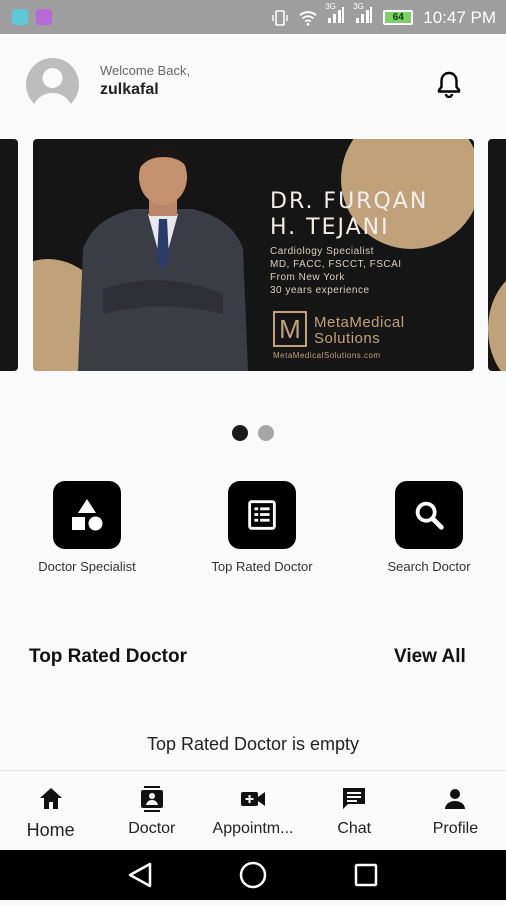  Describe the element at coordinates (449, 84) in the screenshot. I see `notification-bell-icon` at that location.